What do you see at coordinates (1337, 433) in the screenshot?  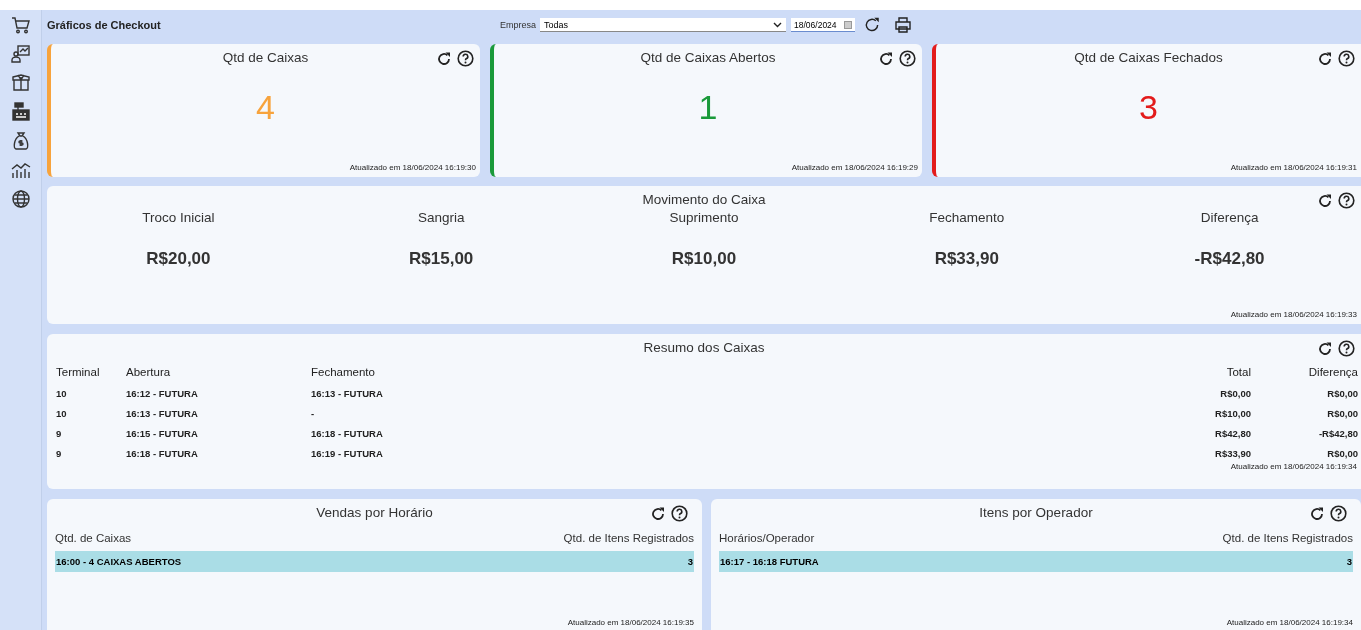 I see `table-cell-text: -R$42,80` at bounding box center [1337, 433].